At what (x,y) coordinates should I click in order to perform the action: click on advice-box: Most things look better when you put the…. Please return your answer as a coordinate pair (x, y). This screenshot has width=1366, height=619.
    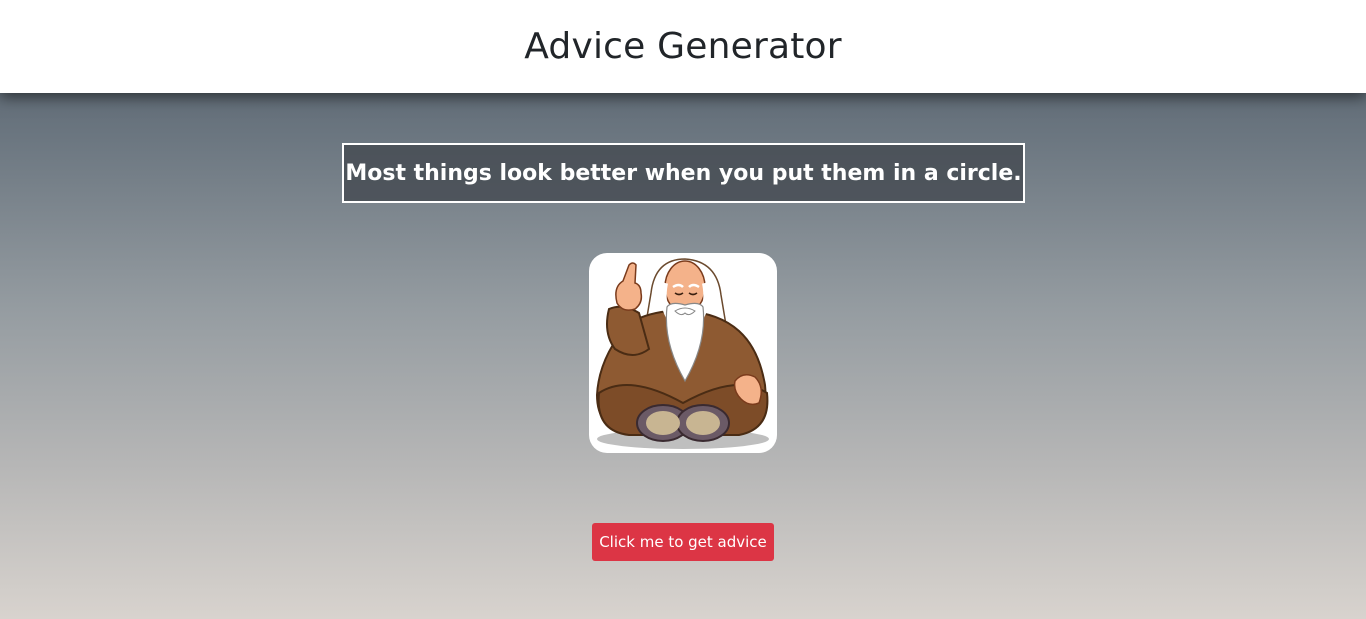
    Looking at the image, I should click on (683, 173).